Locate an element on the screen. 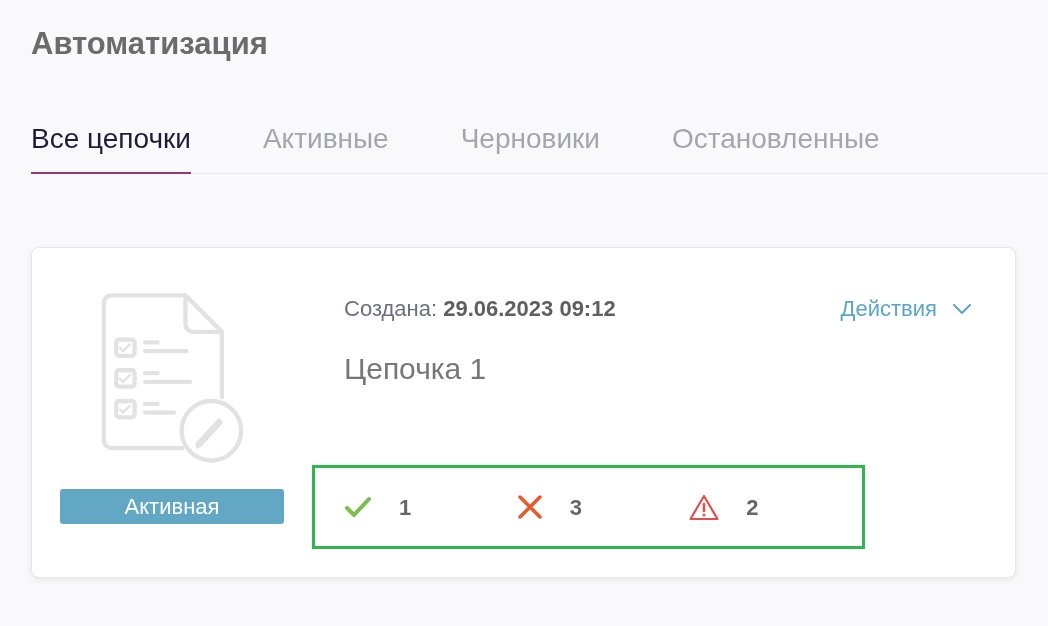 The image size is (1048, 626). created-date: Создана: 29.06.2023 09:12 is located at coordinates (480, 309).